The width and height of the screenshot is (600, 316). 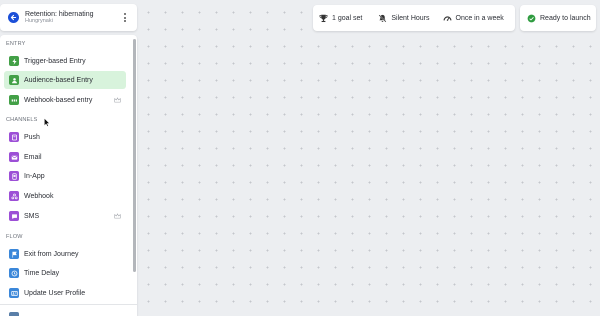 What do you see at coordinates (59, 14) in the screenshot?
I see `journey-title: Retention: hibernating` at bounding box center [59, 14].